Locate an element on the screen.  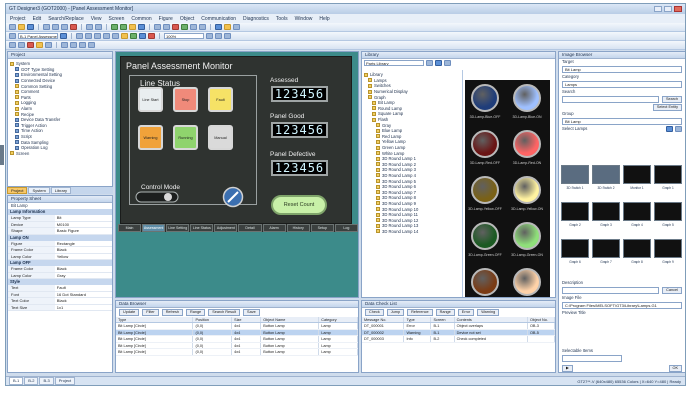
ungroup-icon is located at coordinates (73, 45).